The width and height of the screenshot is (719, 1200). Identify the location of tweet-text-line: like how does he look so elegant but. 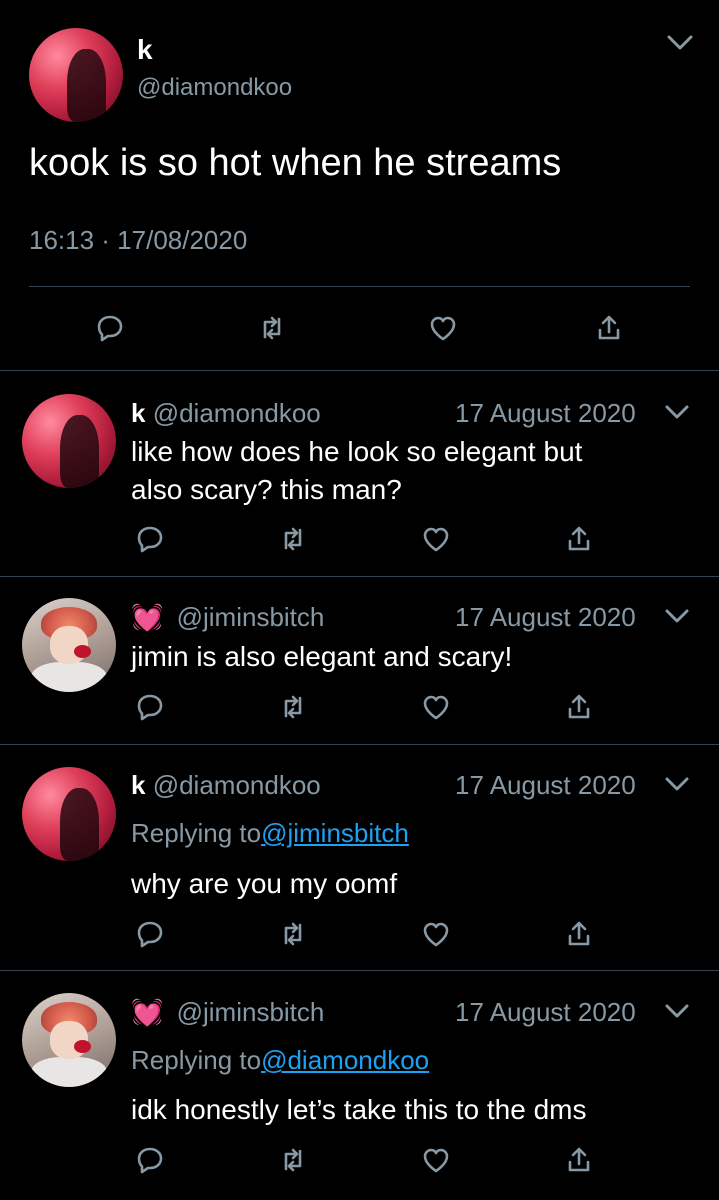
(357, 451).